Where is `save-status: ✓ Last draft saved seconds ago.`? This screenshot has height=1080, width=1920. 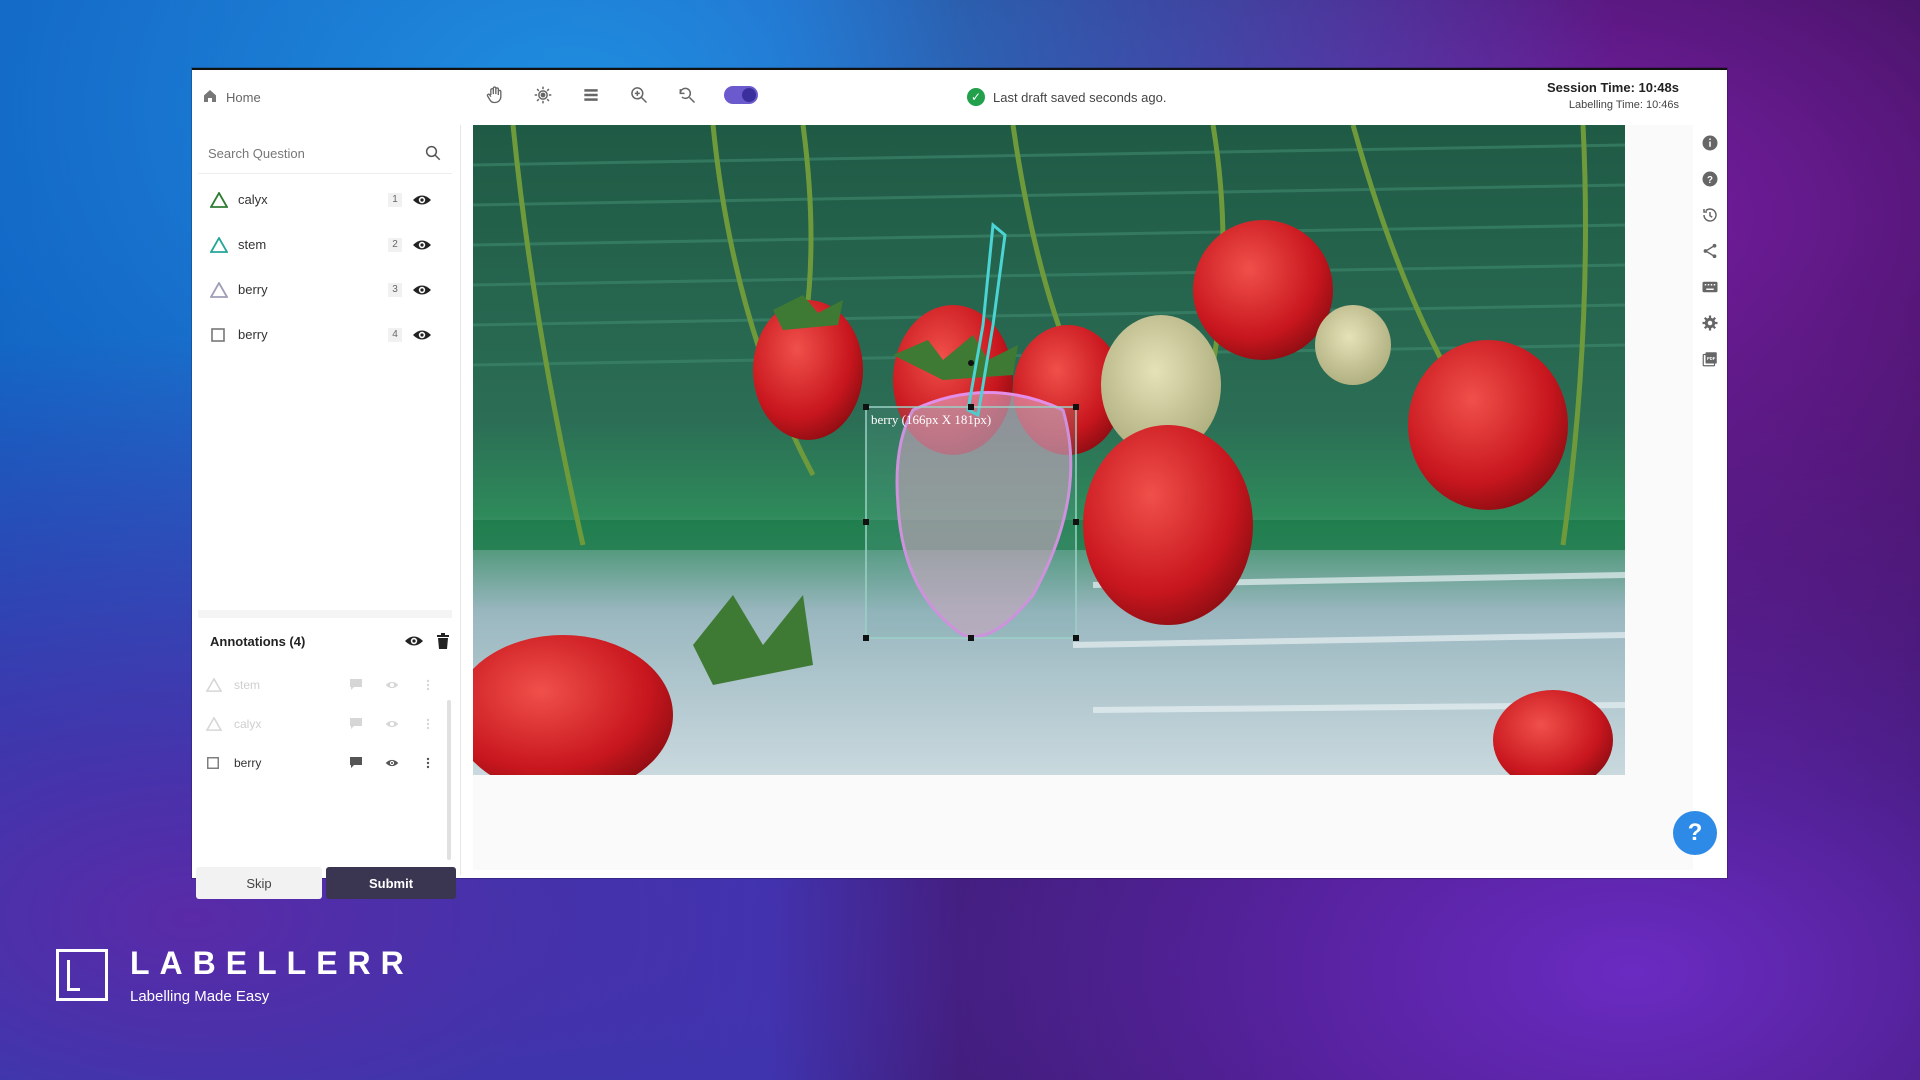
save-status: ✓ Last draft saved seconds ago. is located at coordinates (1066, 97).